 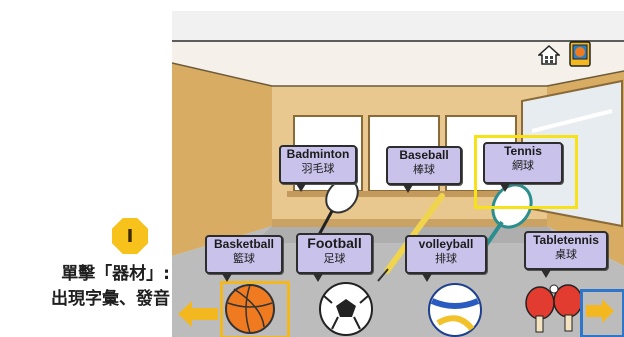 I want to click on label-tennis-zh: 網球, so click(x=523, y=165).